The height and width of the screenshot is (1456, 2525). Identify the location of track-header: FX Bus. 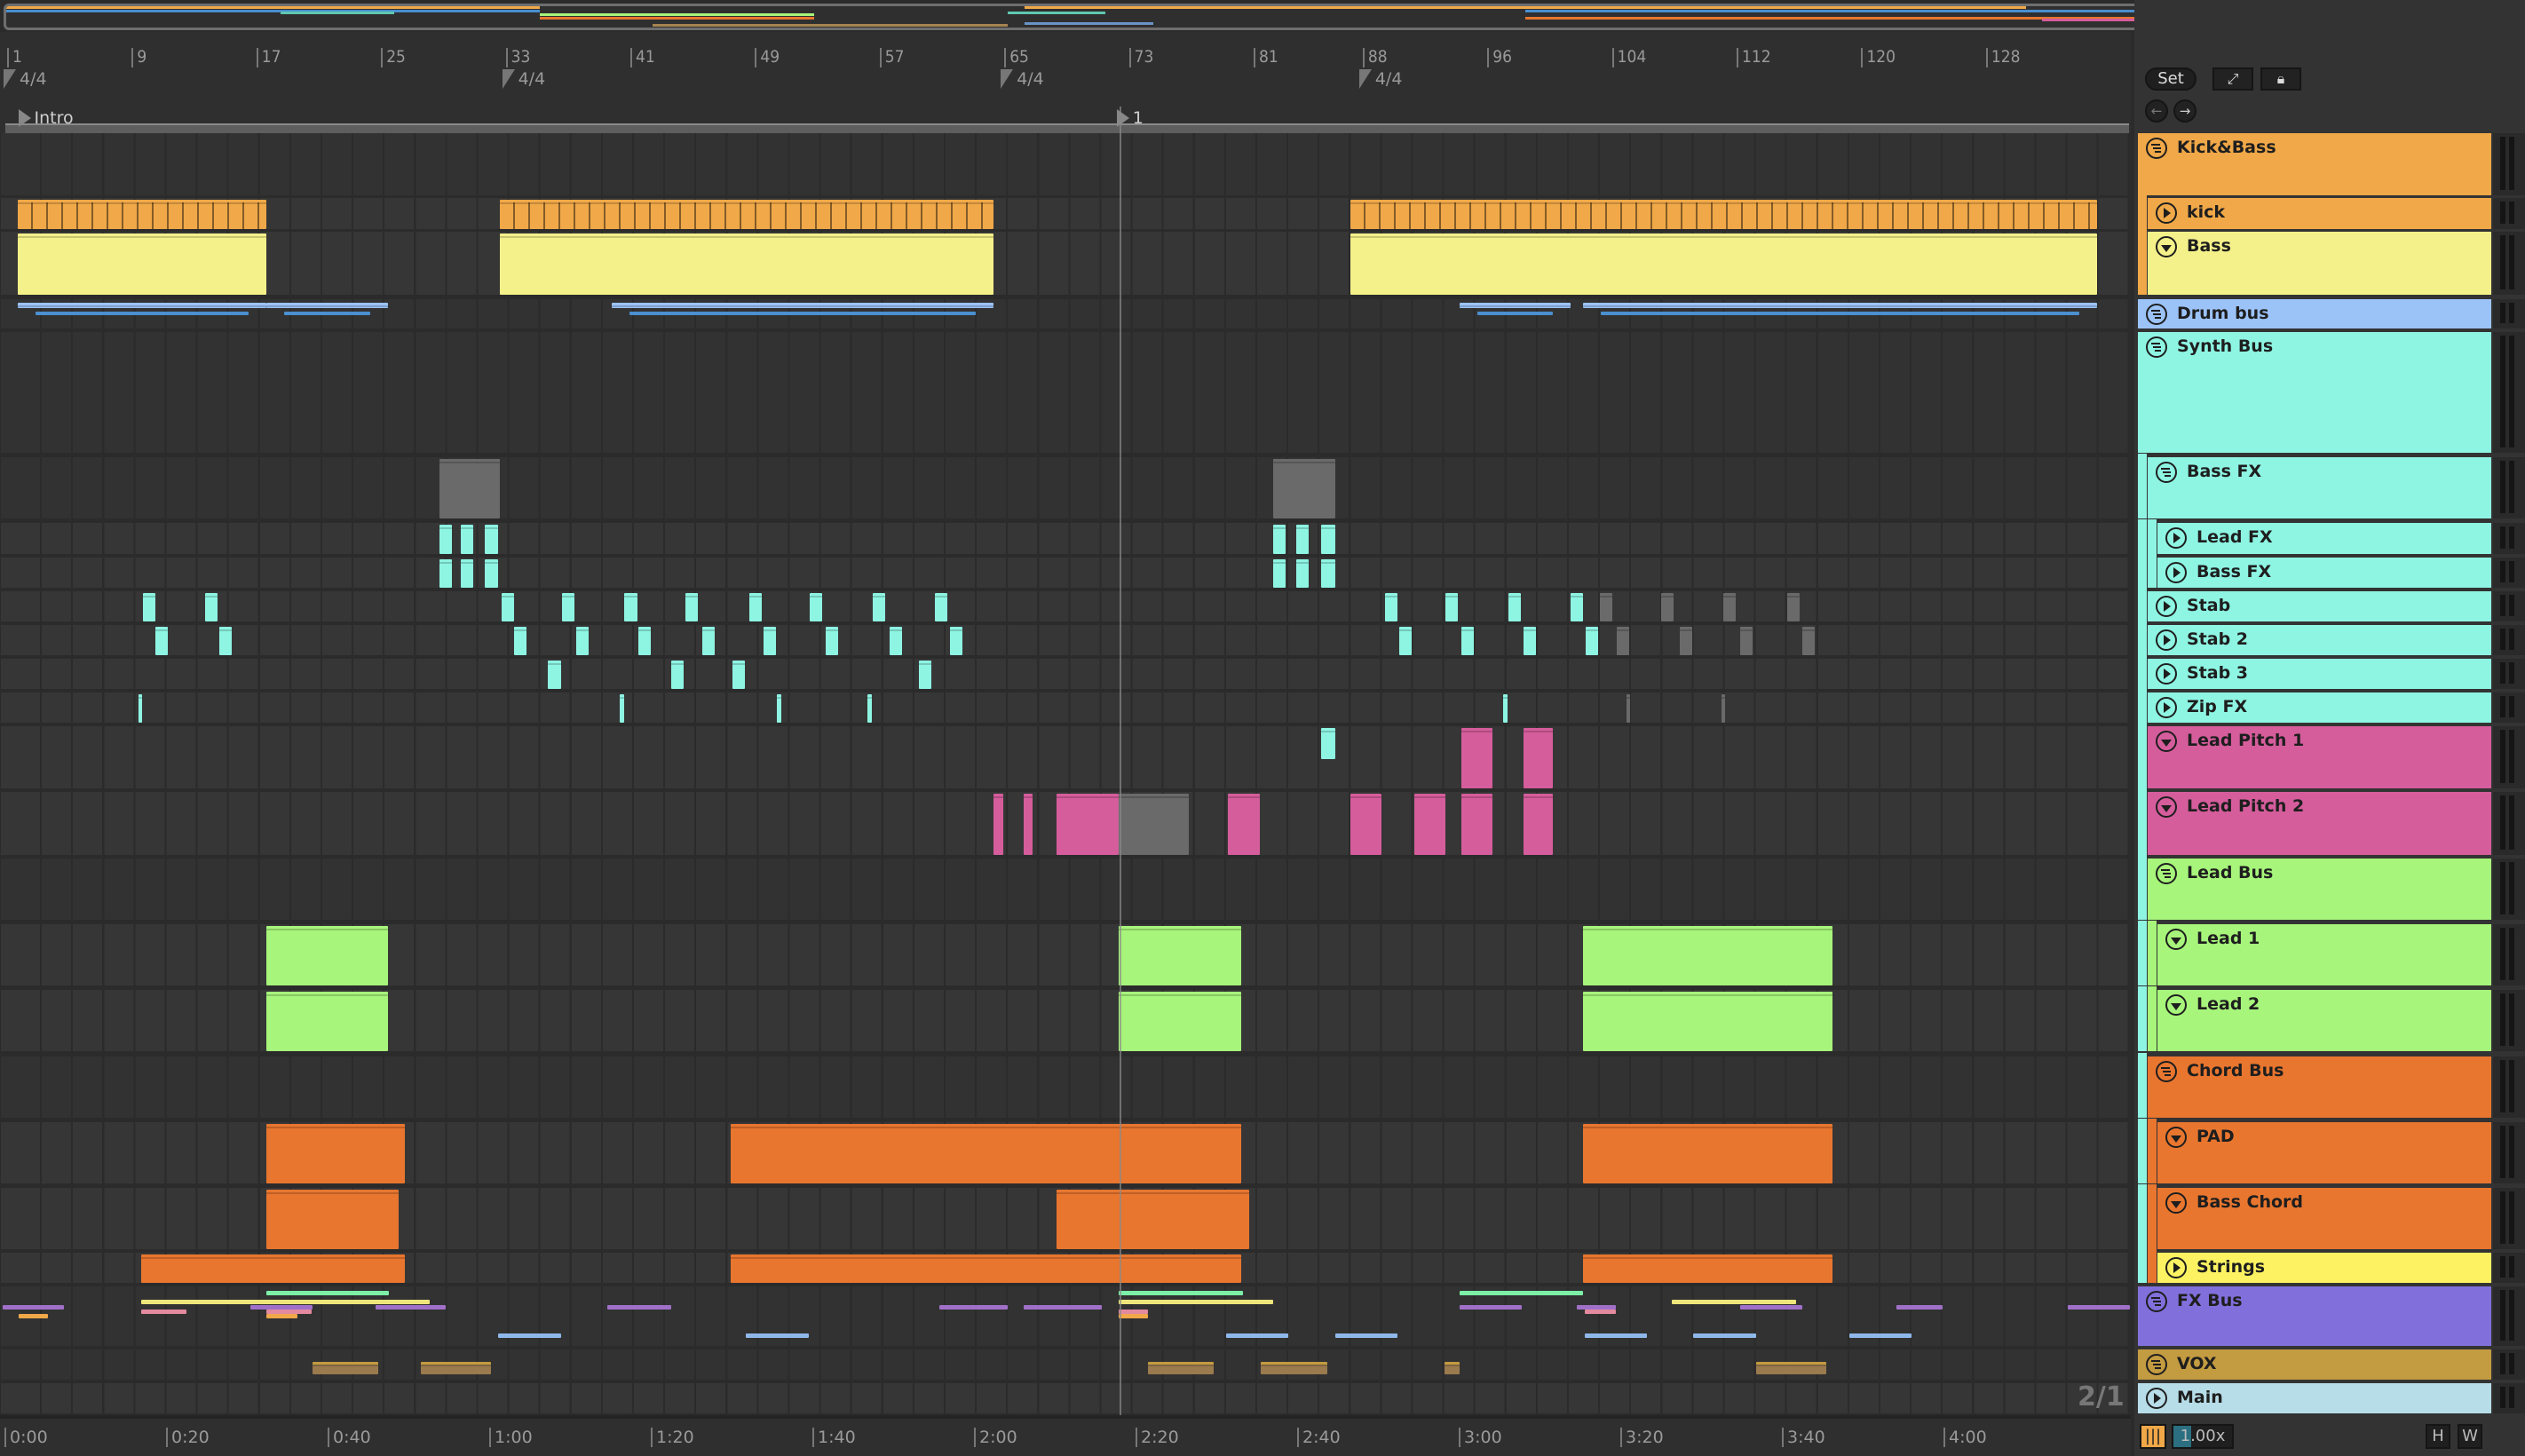
(2314, 1316).